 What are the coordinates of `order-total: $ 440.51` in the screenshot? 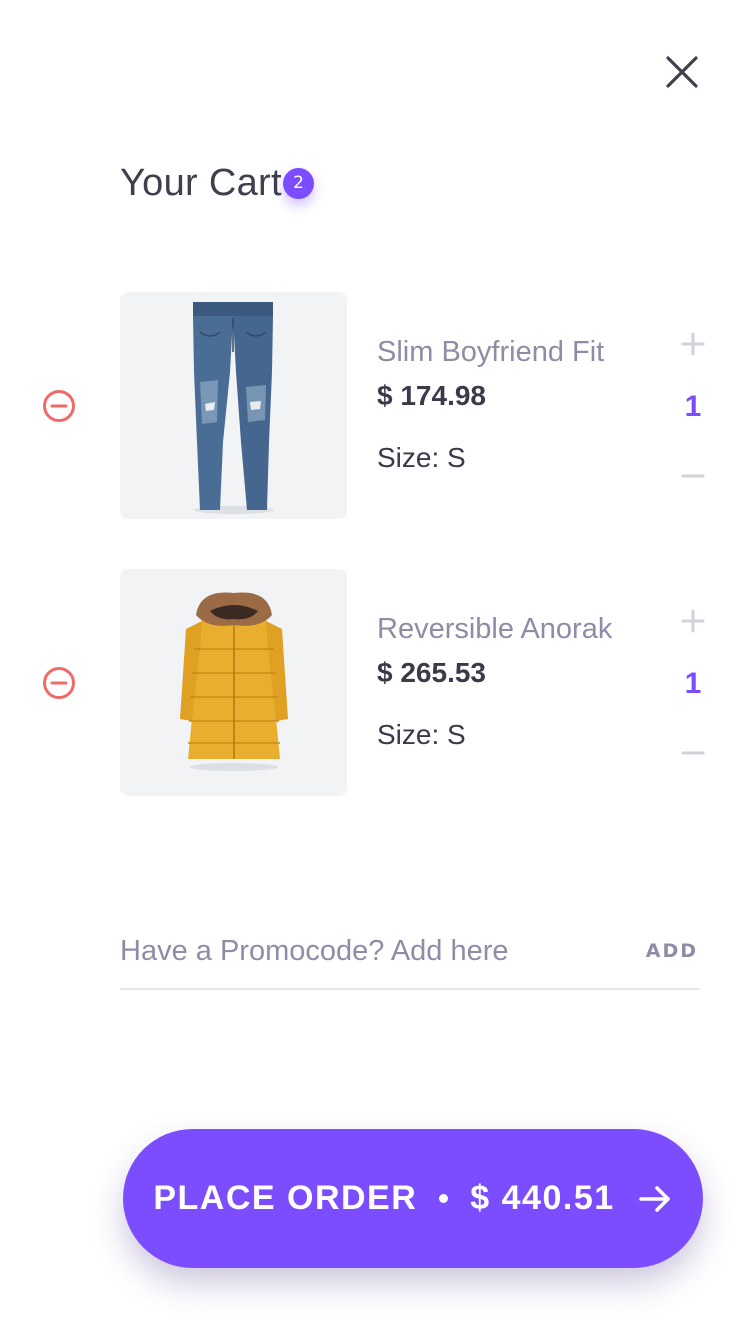 It's located at (542, 1198).